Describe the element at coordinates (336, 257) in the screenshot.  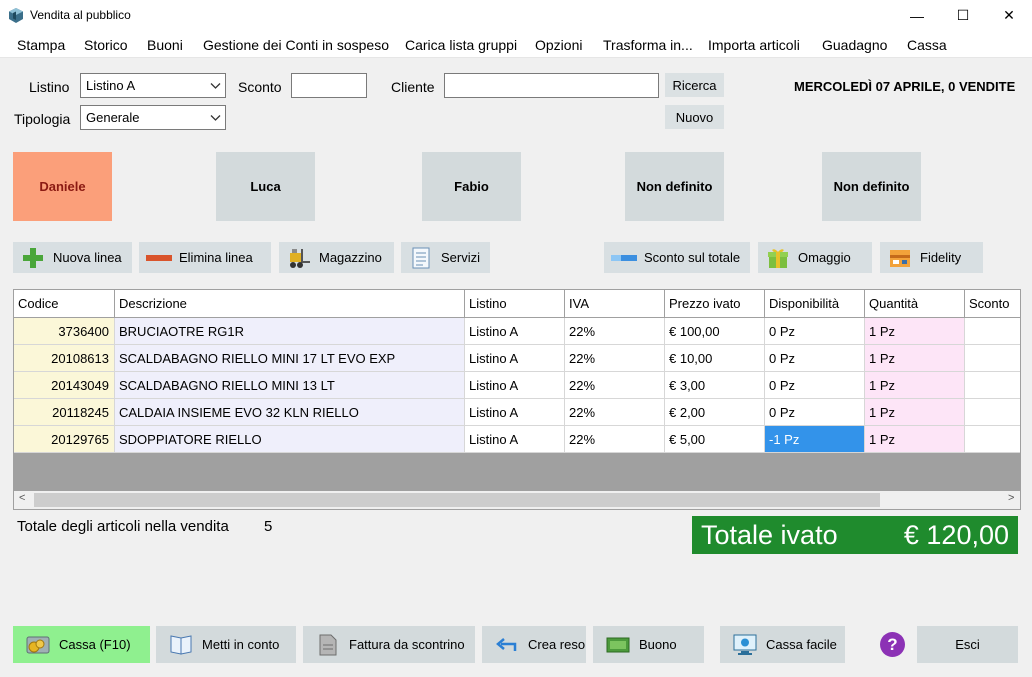
I see `magazzino-button: Magazzino` at that location.